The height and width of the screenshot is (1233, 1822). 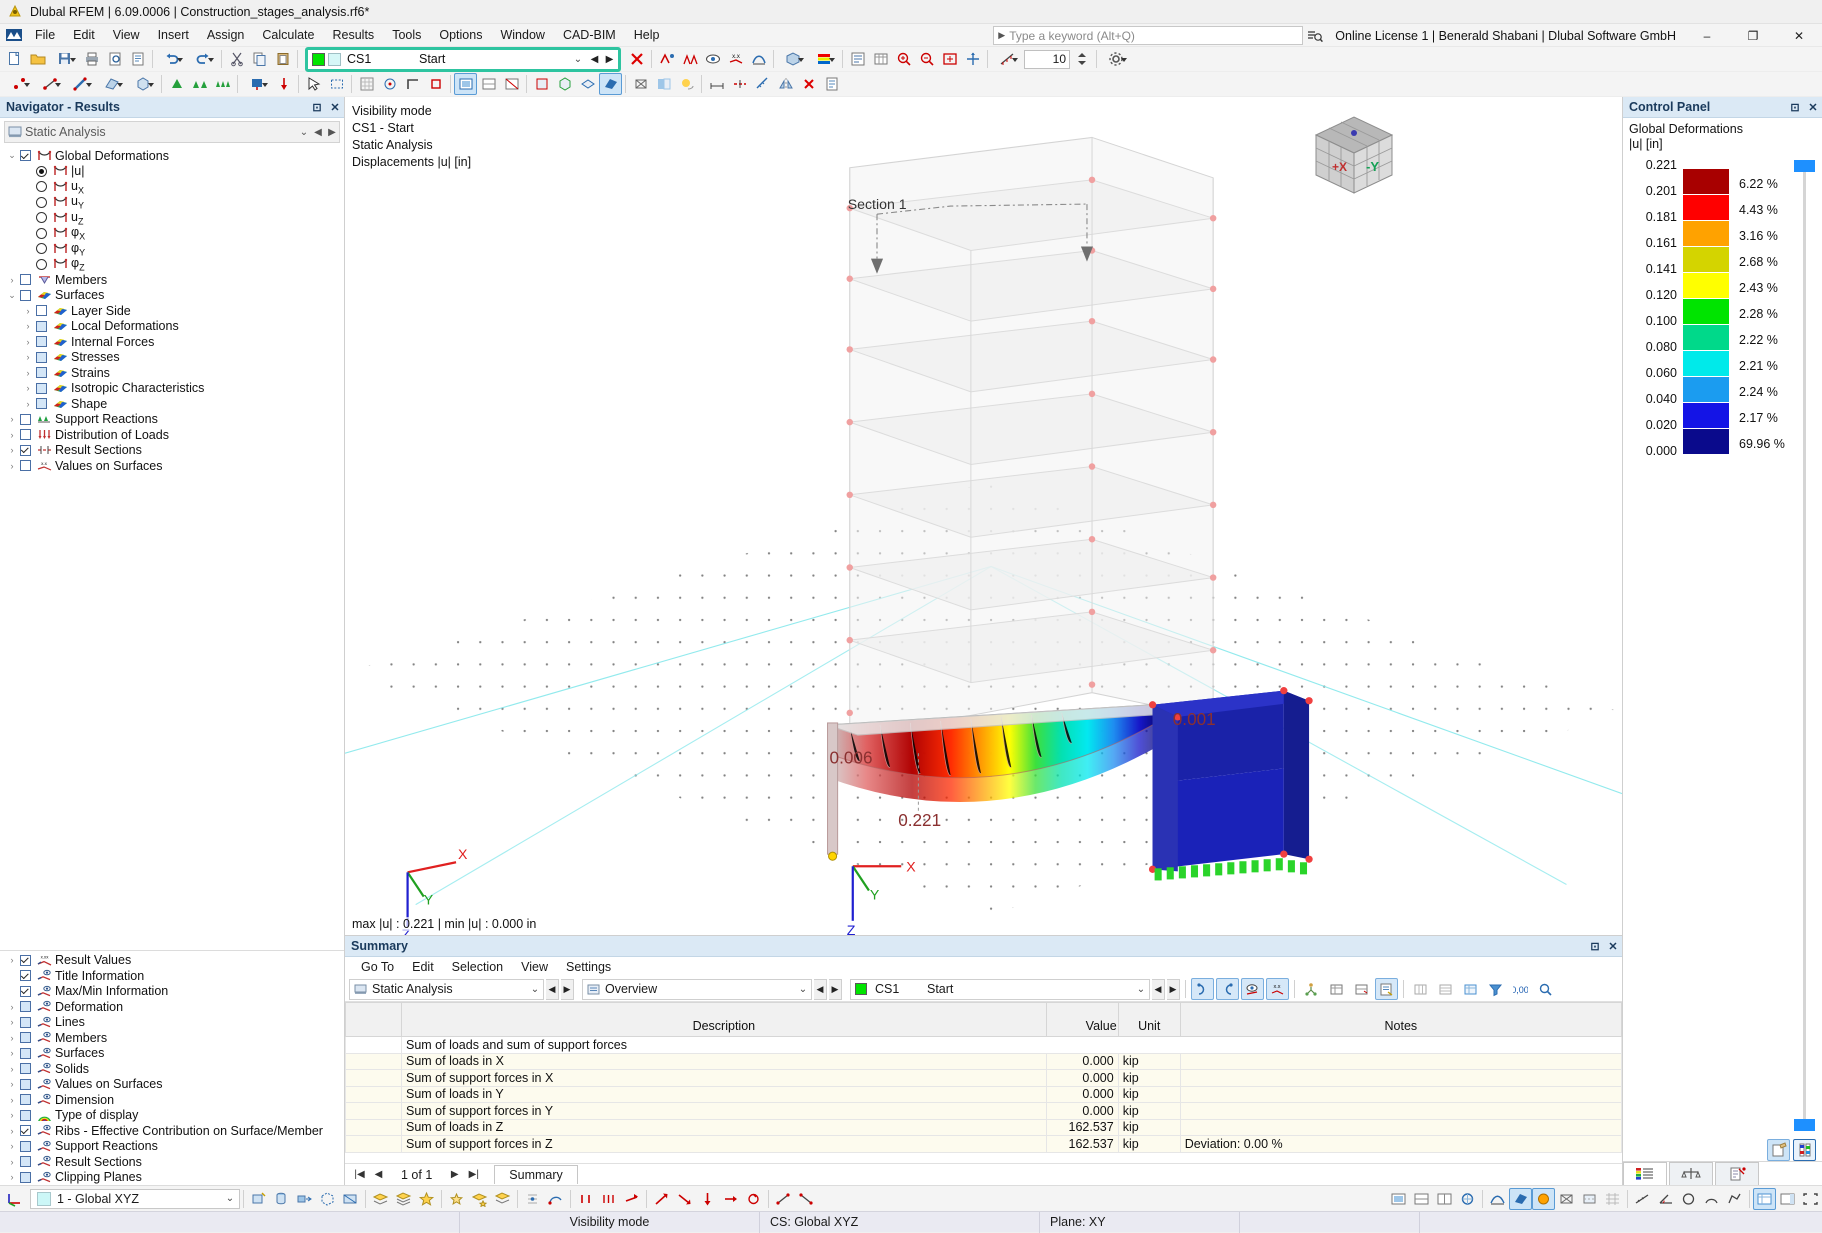 What do you see at coordinates (785, 84) in the screenshot?
I see `mirror-icon` at bounding box center [785, 84].